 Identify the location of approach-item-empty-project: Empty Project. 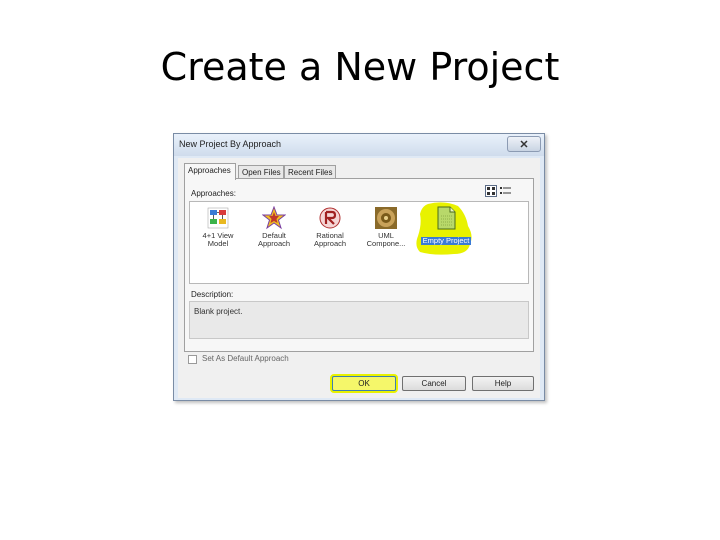
(446, 231).